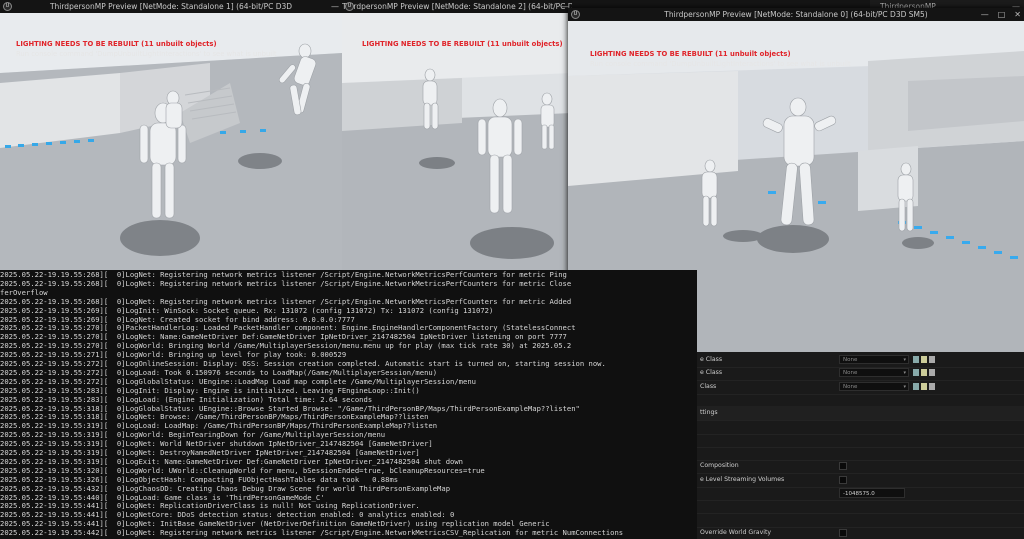  Describe the element at coordinates (719, 466) in the screenshot. I see `property-label: Composition` at that location.